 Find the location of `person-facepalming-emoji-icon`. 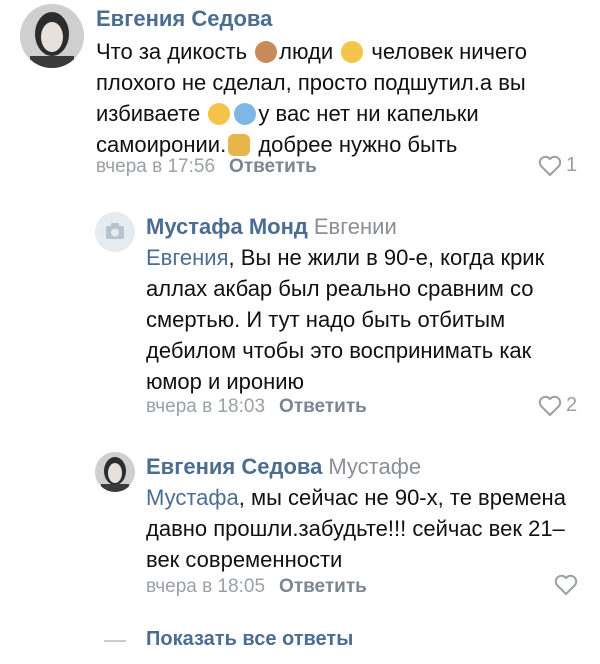

person-facepalming-emoji-icon is located at coordinates (239, 145).